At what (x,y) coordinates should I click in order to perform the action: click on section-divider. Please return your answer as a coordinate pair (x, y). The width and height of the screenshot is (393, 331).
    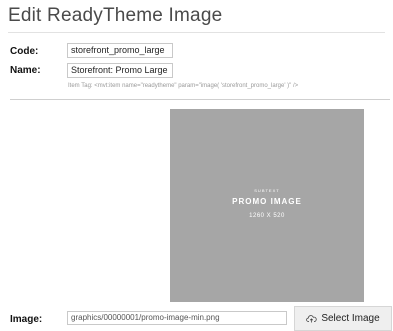
    Looking at the image, I should click on (200, 99).